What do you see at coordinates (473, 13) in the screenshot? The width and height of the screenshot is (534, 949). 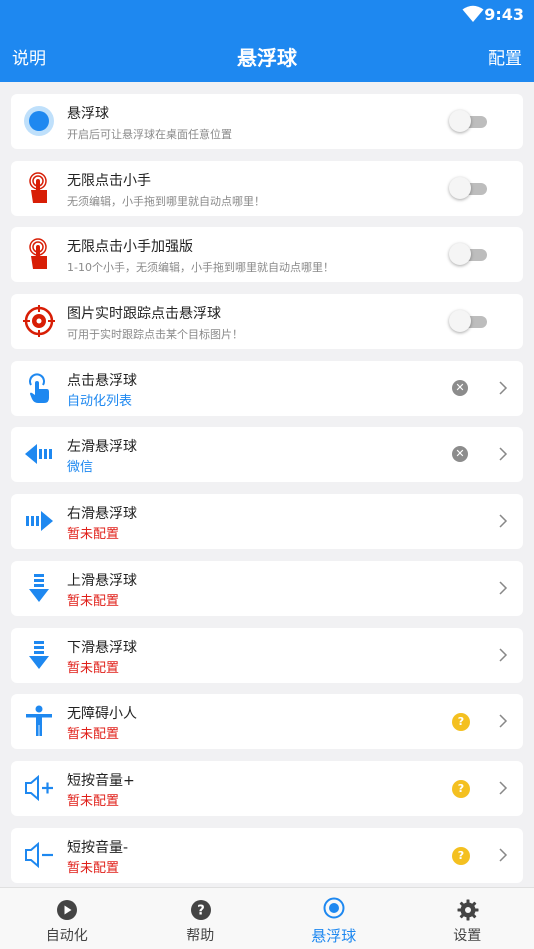 I see `wifi-icon` at bounding box center [473, 13].